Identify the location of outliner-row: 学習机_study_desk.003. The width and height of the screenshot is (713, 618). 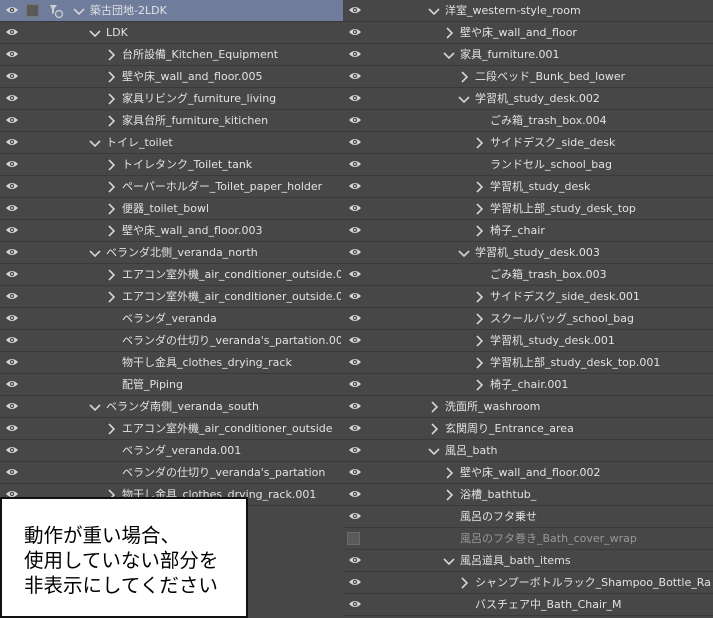
(528, 253).